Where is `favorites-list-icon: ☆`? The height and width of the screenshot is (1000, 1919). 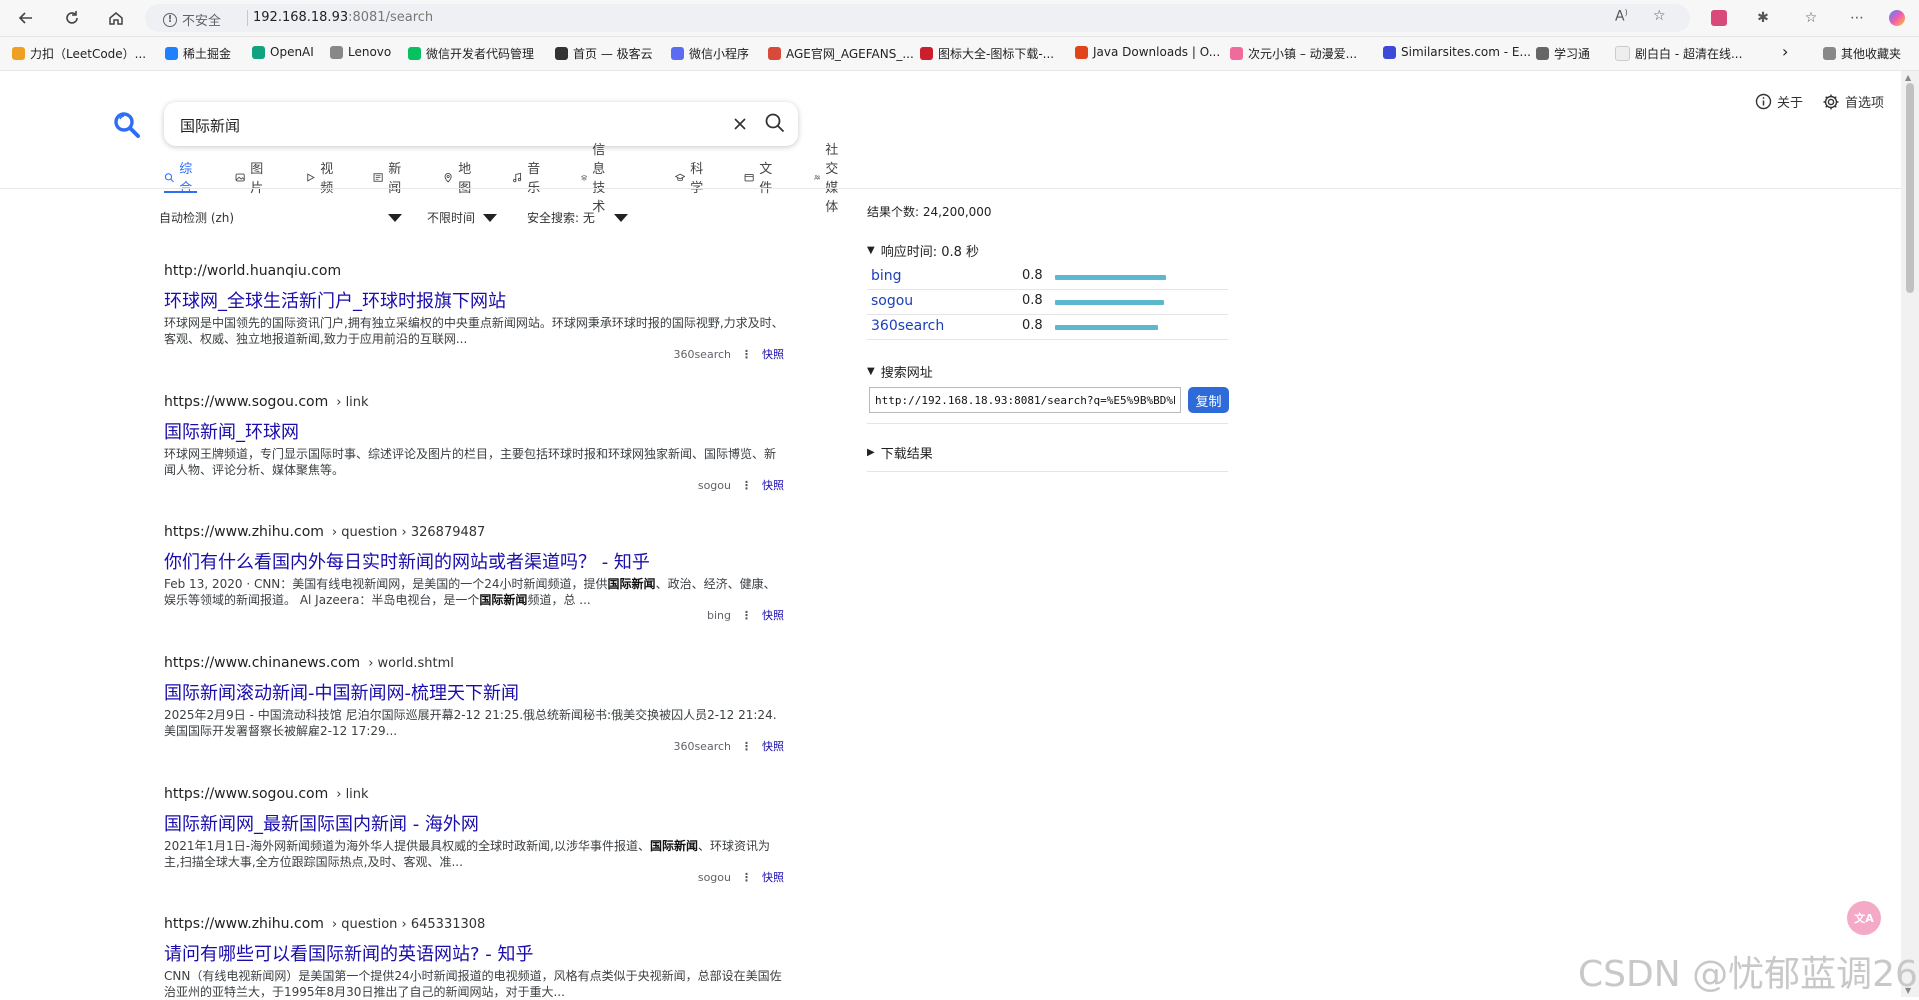 favorites-list-icon: ☆ is located at coordinates (1811, 18).